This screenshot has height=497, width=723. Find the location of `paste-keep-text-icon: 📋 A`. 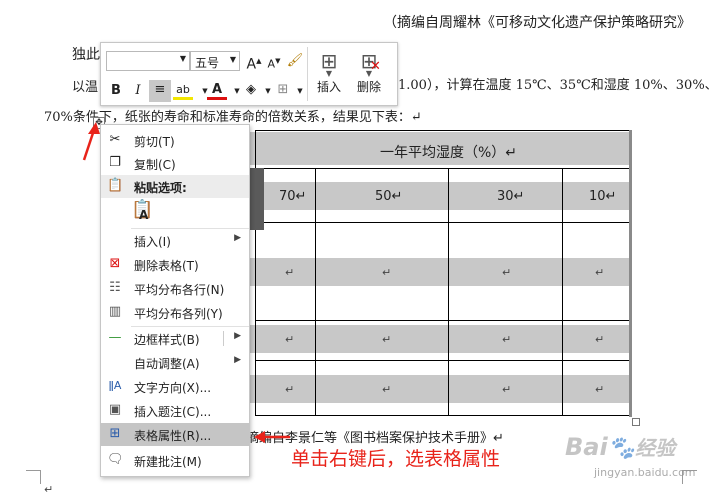

paste-keep-text-icon: 📋 A is located at coordinates (143, 212).